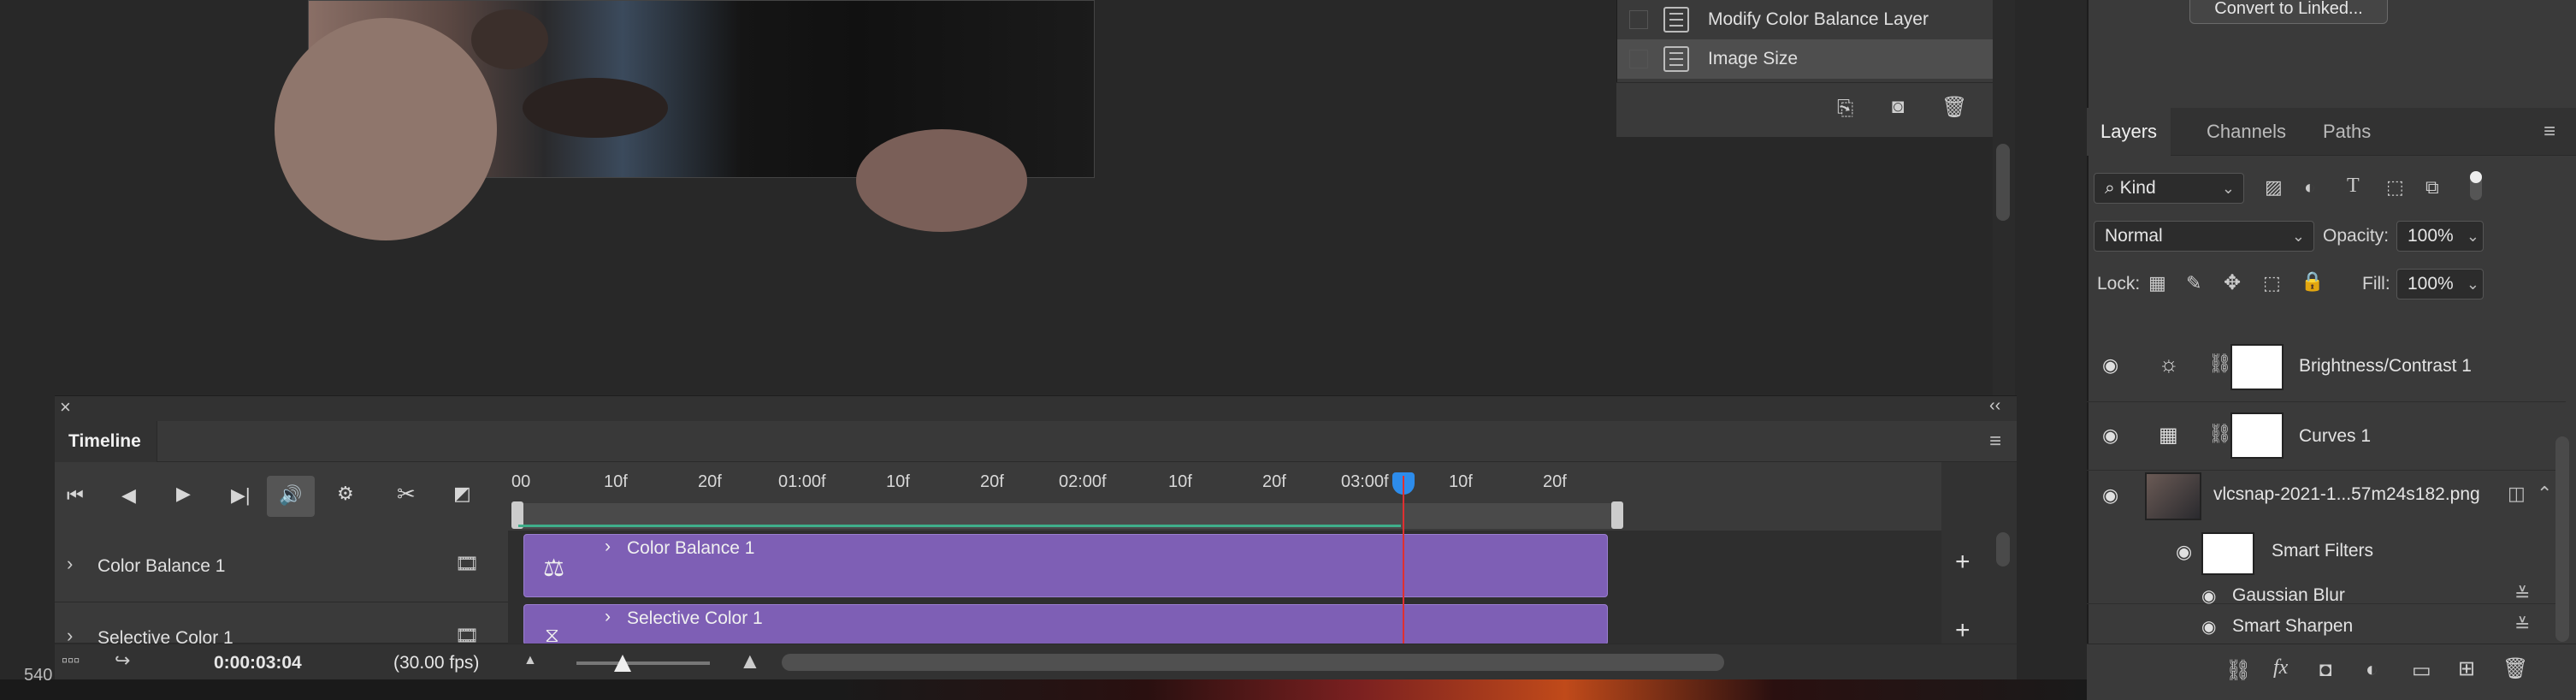 Image resolution: width=2576 pixels, height=700 pixels. I want to click on layer-row: ◉ ▦ ⛓ Curves 1, so click(2326, 436).